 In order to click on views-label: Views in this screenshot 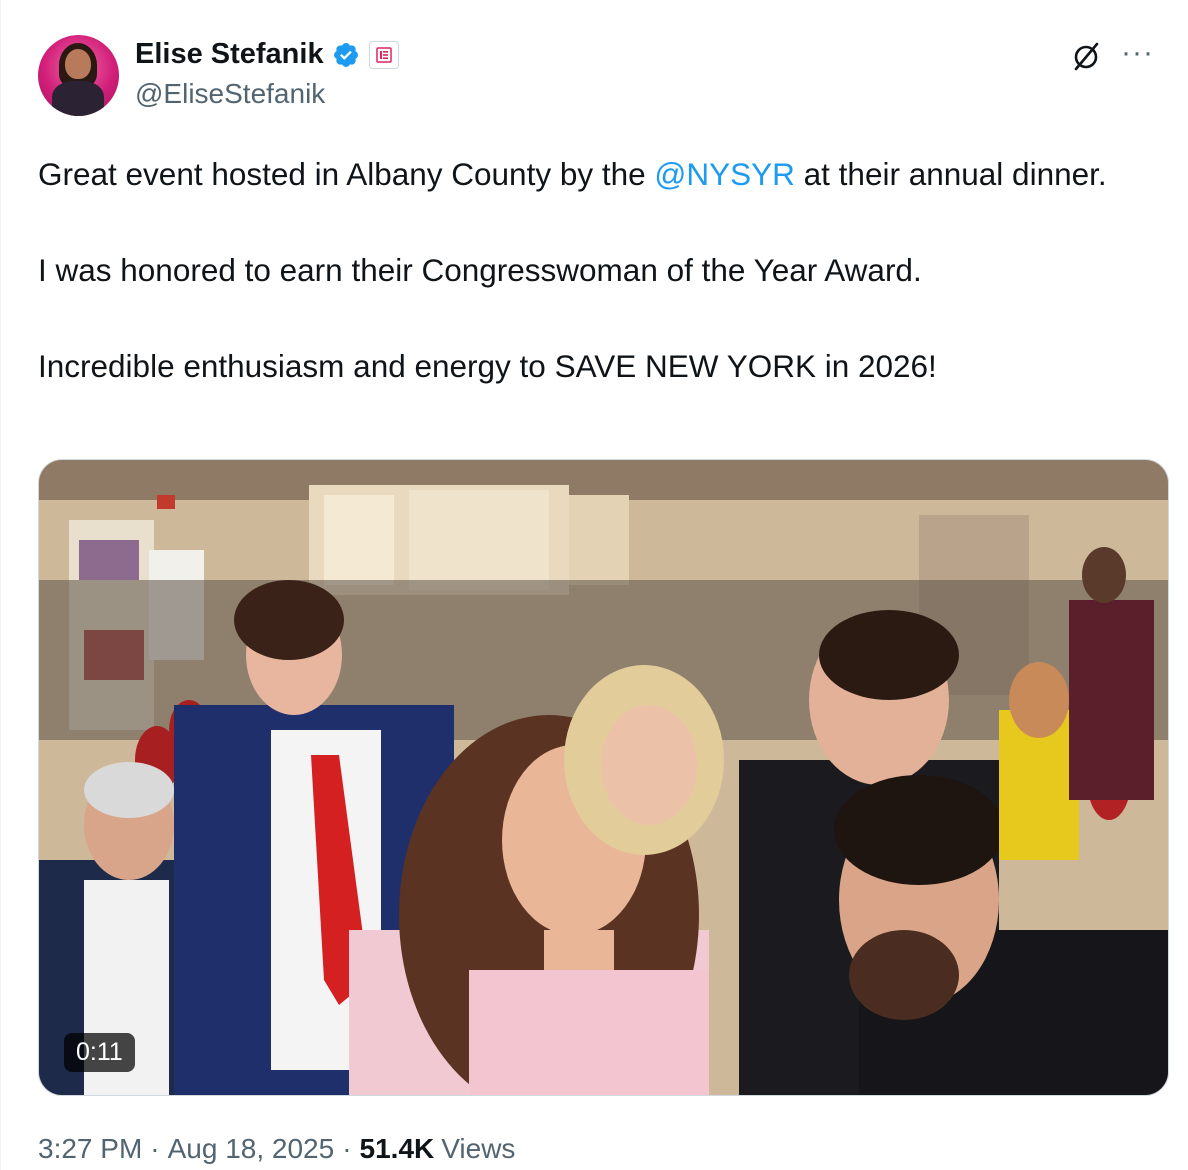, I will do `click(478, 1148)`.